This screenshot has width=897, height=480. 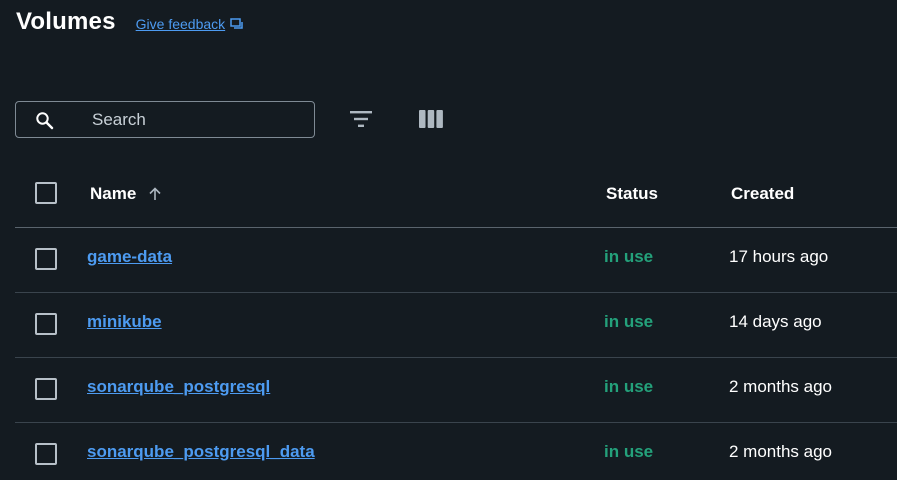 I want to click on page-title: Volumes, so click(x=66, y=21).